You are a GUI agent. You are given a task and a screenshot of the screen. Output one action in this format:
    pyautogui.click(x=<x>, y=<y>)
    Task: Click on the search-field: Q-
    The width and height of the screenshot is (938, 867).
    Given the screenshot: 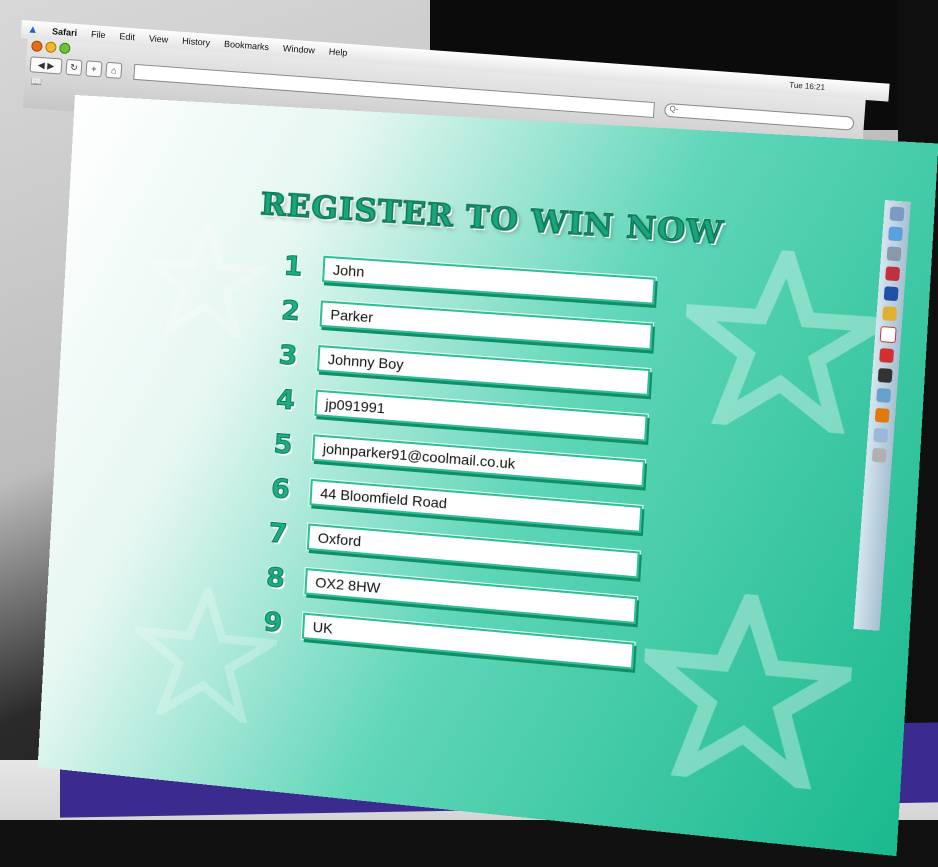 What is the action you would take?
    pyautogui.click(x=759, y=116)
    